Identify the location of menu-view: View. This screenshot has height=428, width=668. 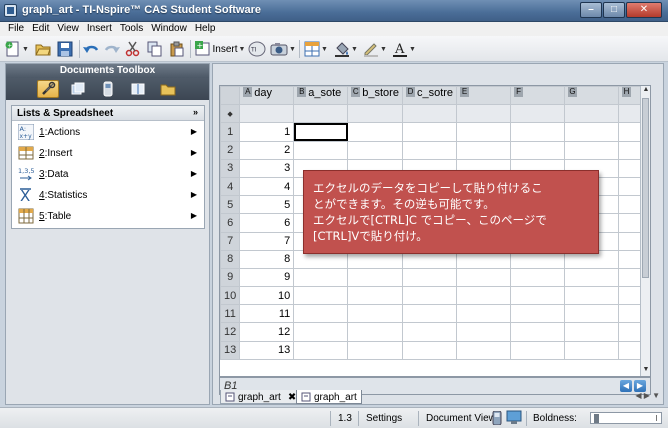
(68, 29).